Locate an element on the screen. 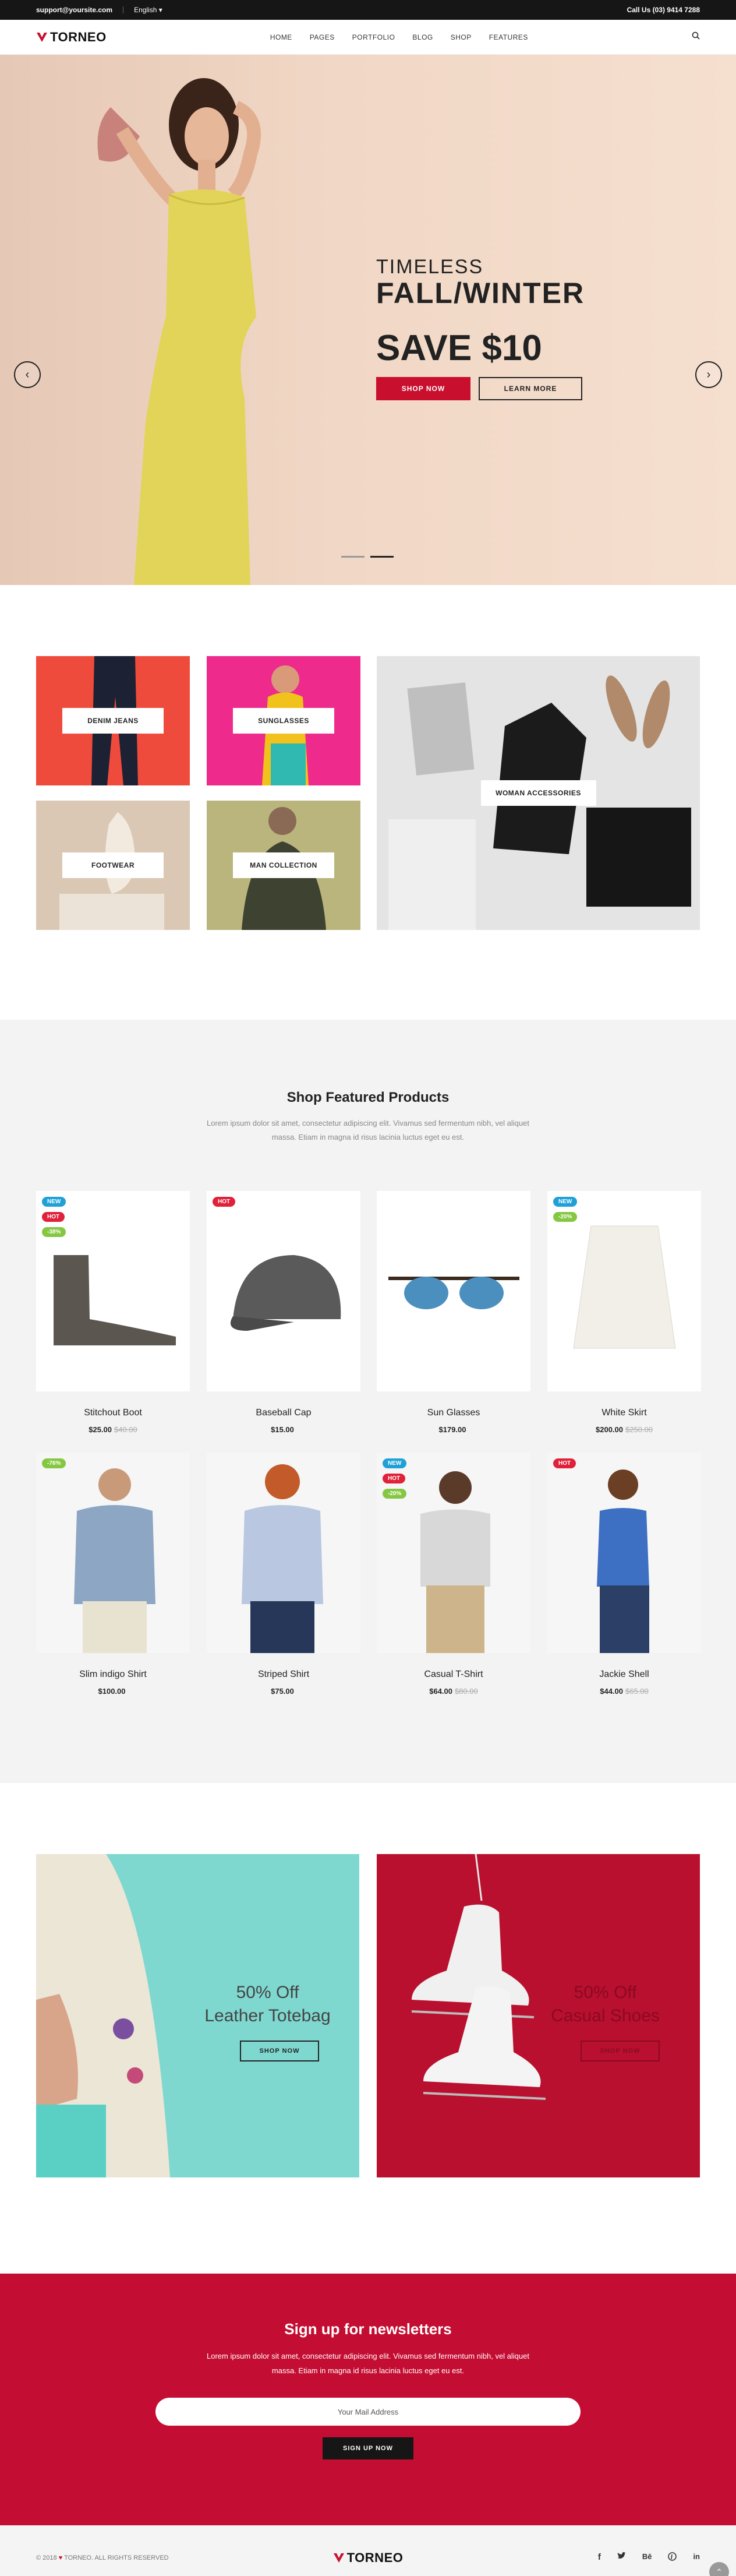 The image size is (736, 2576). product-price: $179.00 is located at coordinates (452, 1430).